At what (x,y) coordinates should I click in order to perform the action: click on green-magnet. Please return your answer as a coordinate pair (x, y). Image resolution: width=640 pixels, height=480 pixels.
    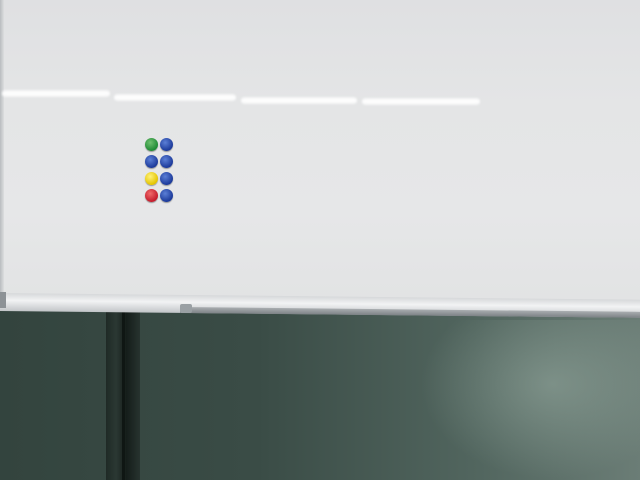
    Looking at the image, I should click on (151, 144).